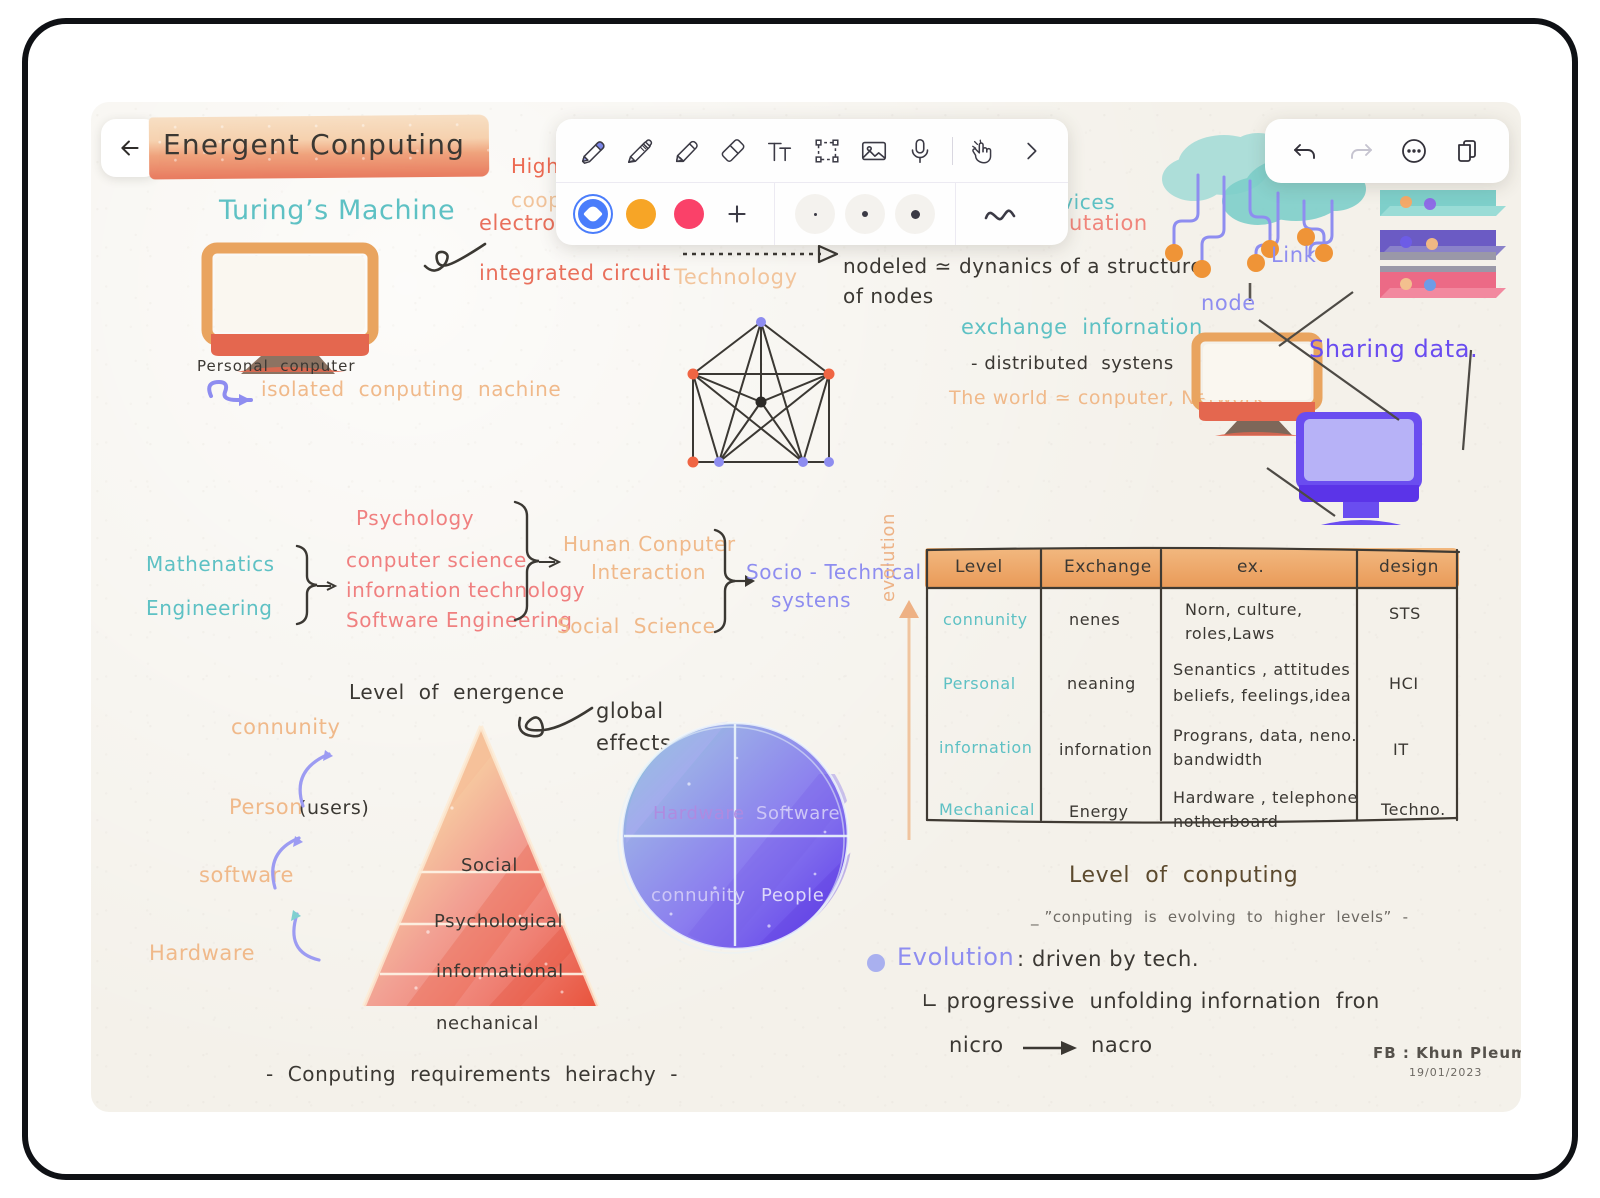  I want to click on undo-icon, so click(1304, 151).